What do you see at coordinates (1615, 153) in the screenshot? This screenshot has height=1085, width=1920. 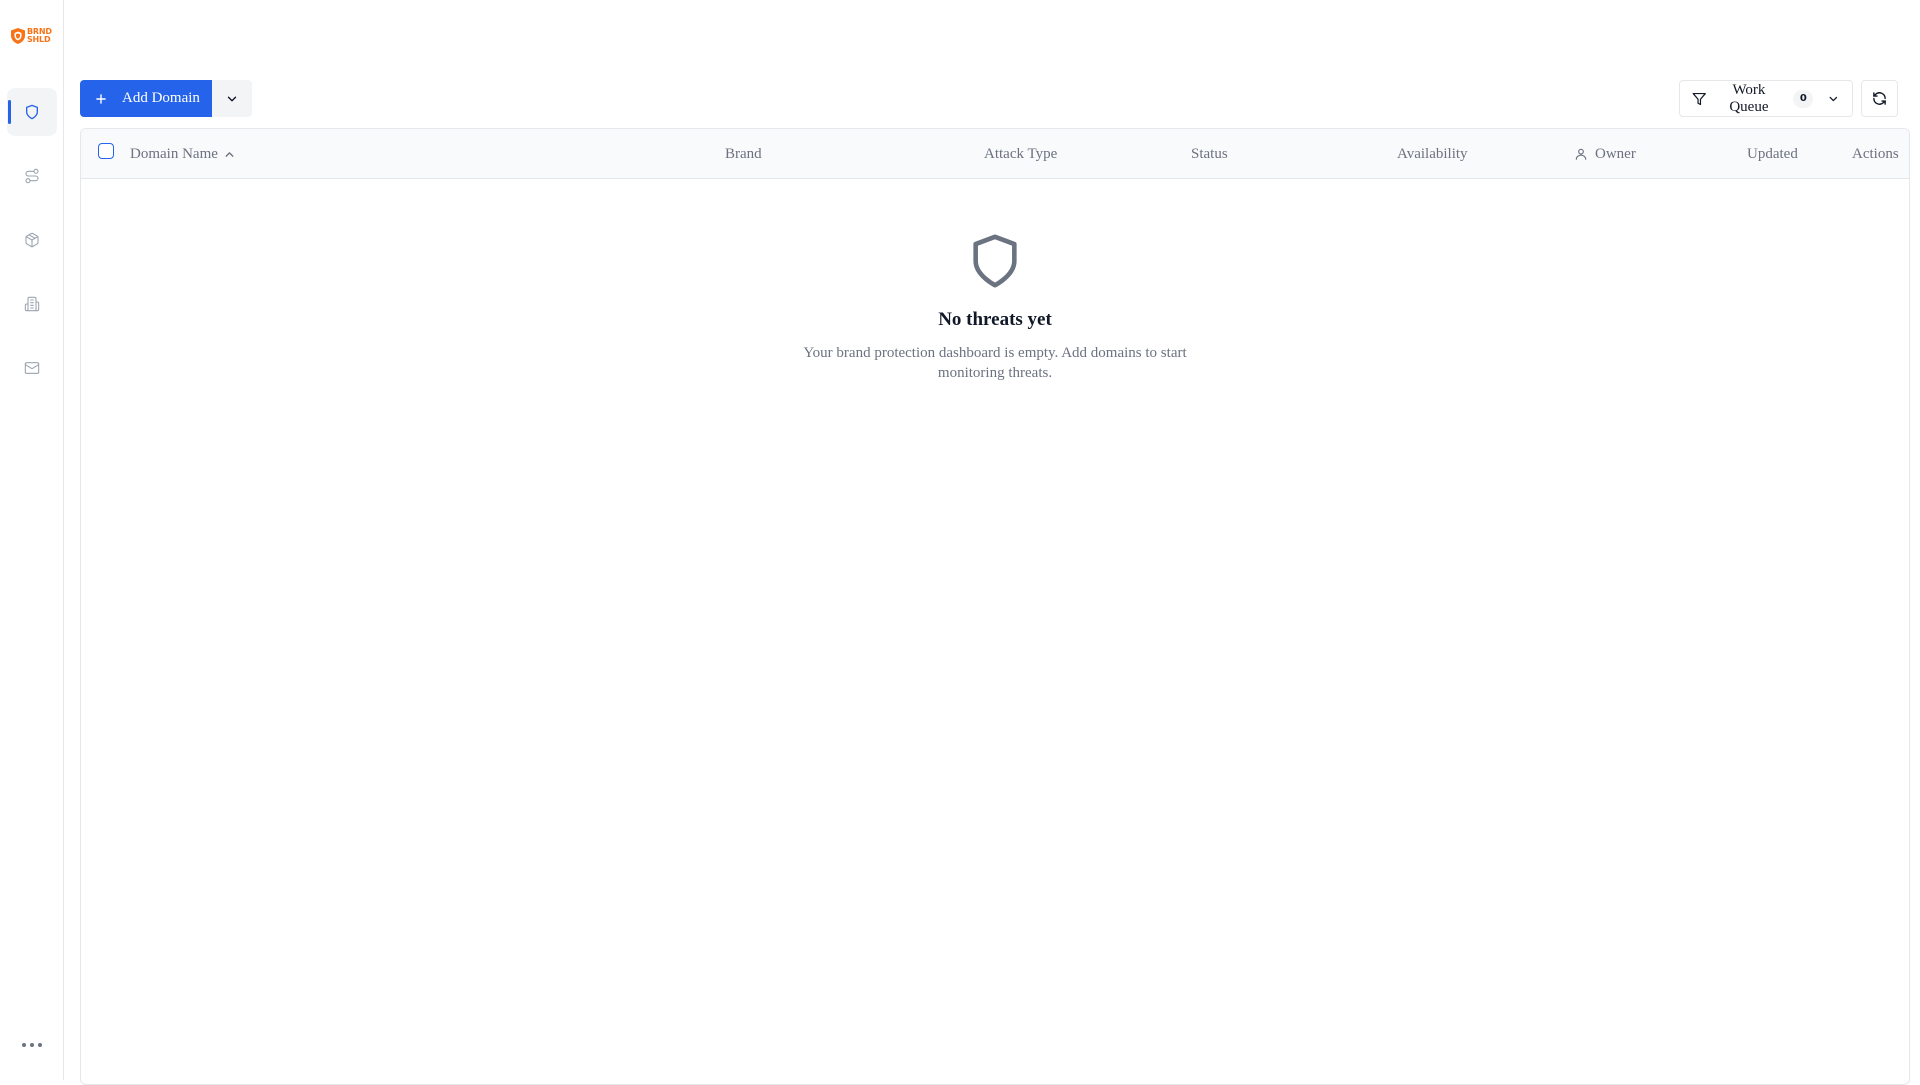 I see `column-header-label: Owner` at bounding box center [1615, 153].